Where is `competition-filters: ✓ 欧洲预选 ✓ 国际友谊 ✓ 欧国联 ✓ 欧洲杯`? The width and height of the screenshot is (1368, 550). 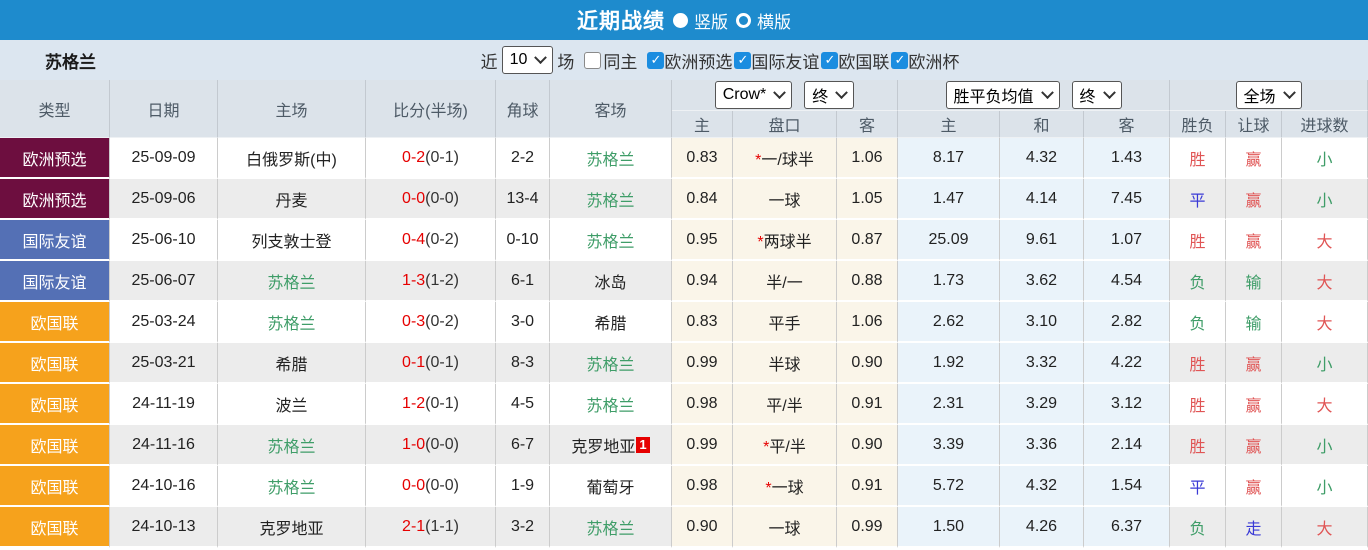
competition-filters: ✓ 欧洲预选 ✓ 国际友谊 ✓ 欧国联 ✓ 欧洲杯 is located at coordinates (798, 60).